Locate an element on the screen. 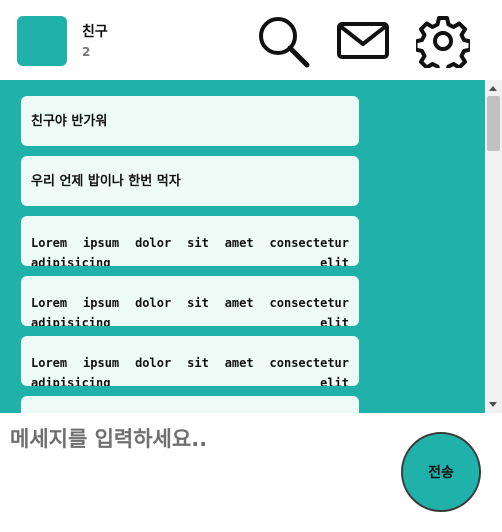 This screenshot has width=502, height=532. message-bubble: 우리 언제 밥이나 한번 먹자 is located at coordinates (190, 181).